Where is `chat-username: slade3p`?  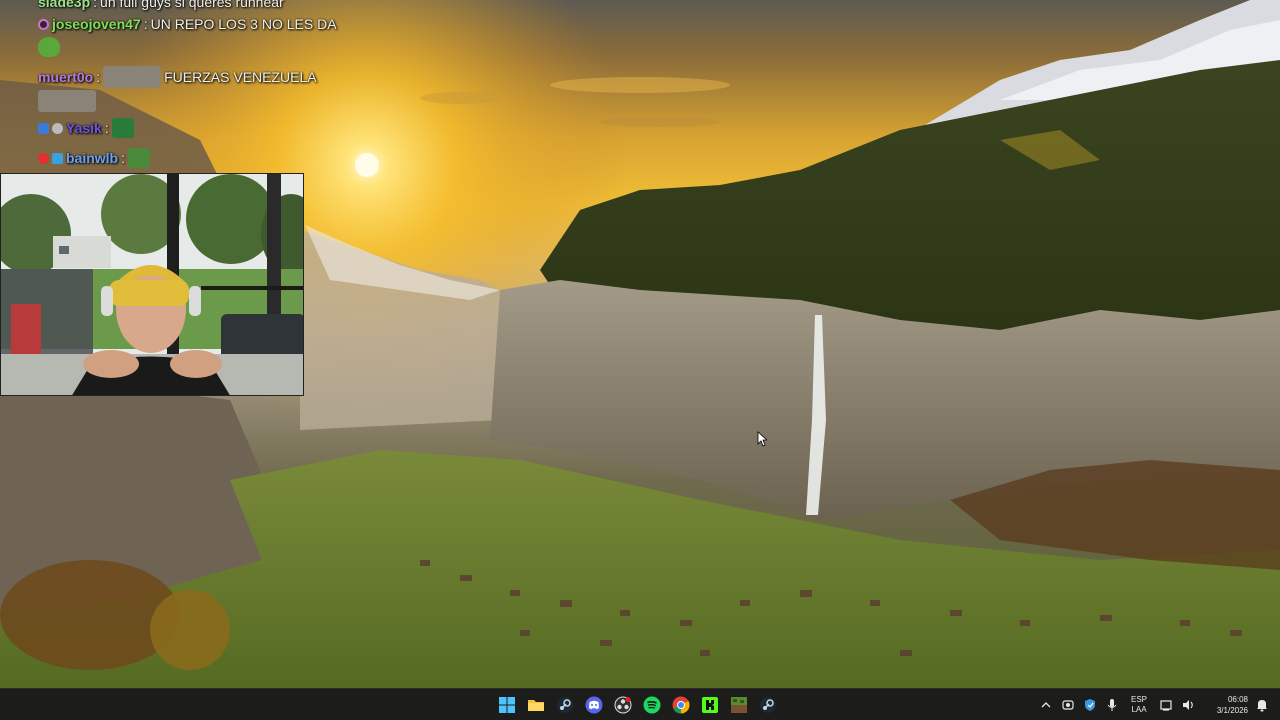 chat-username: slade3p is located at coordinates (64, 5).